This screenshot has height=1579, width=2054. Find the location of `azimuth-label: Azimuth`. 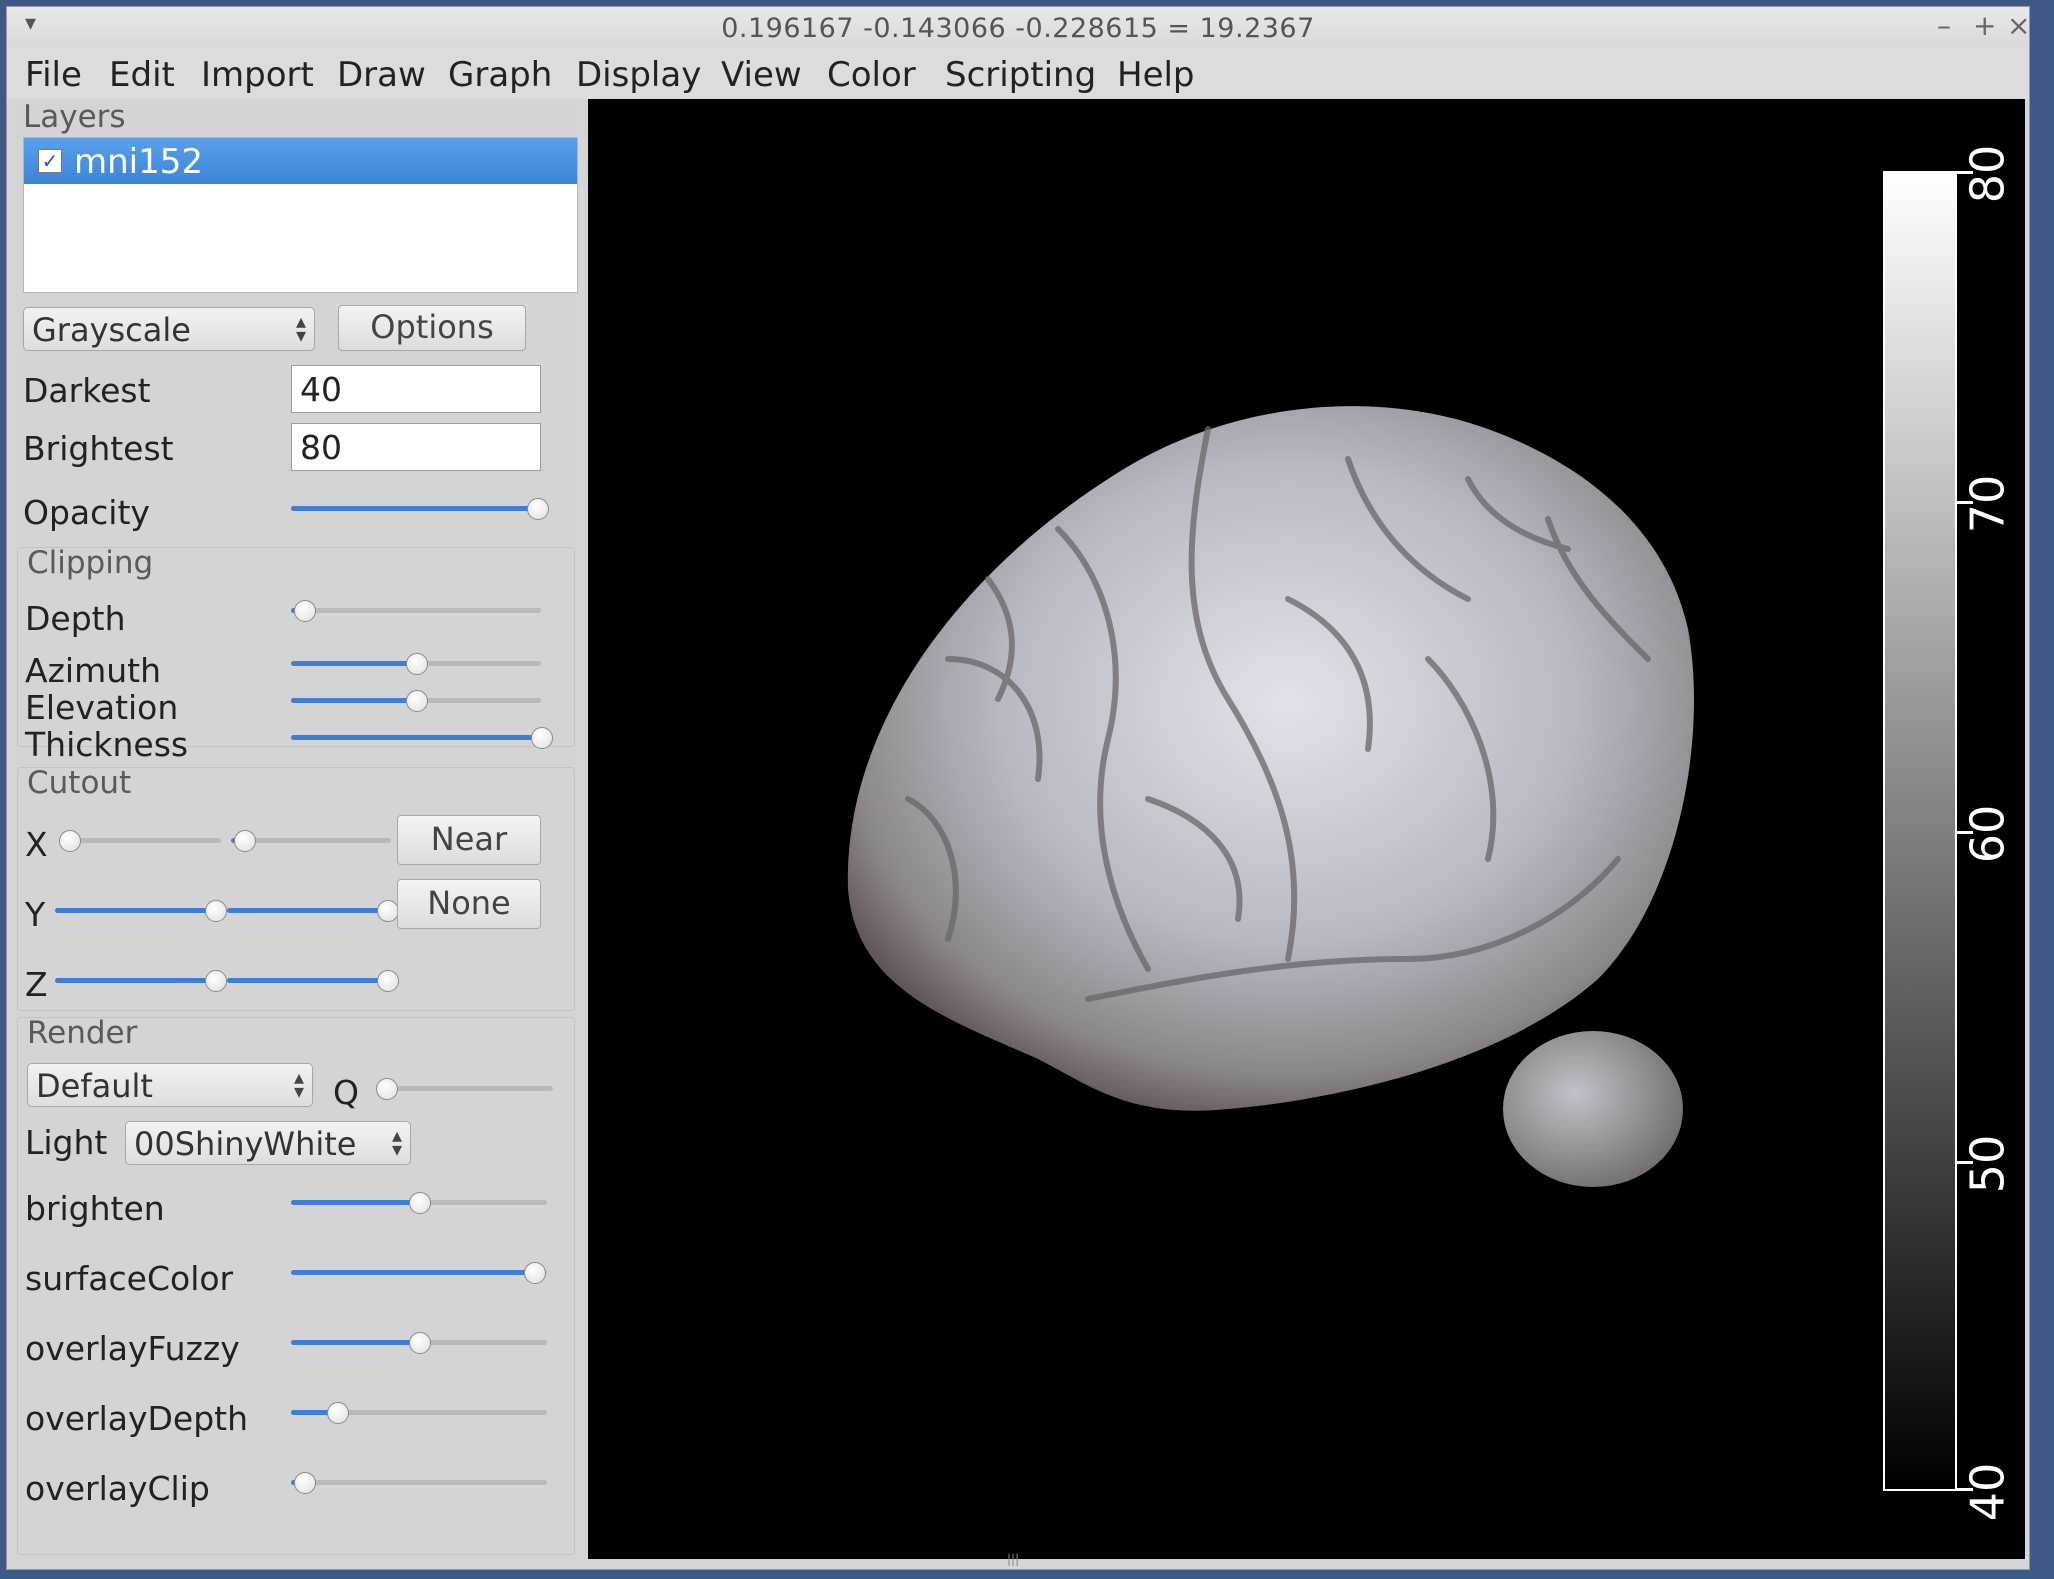

azimuth-label: Azimuth is located at coordinates (93, 670).